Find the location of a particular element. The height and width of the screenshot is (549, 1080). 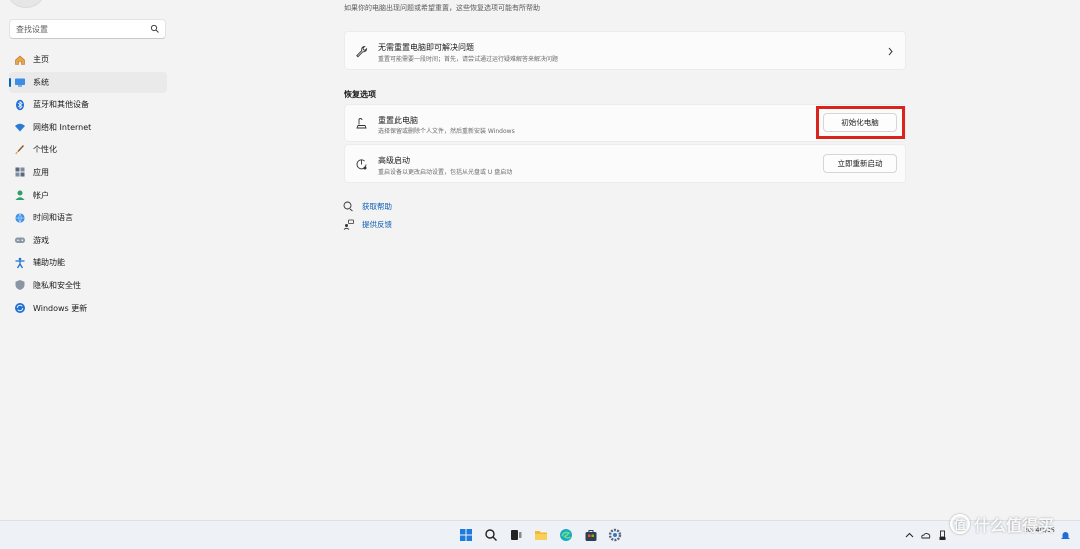

sidebar-item-label: 个性化 is located at coordinates (45, 150).